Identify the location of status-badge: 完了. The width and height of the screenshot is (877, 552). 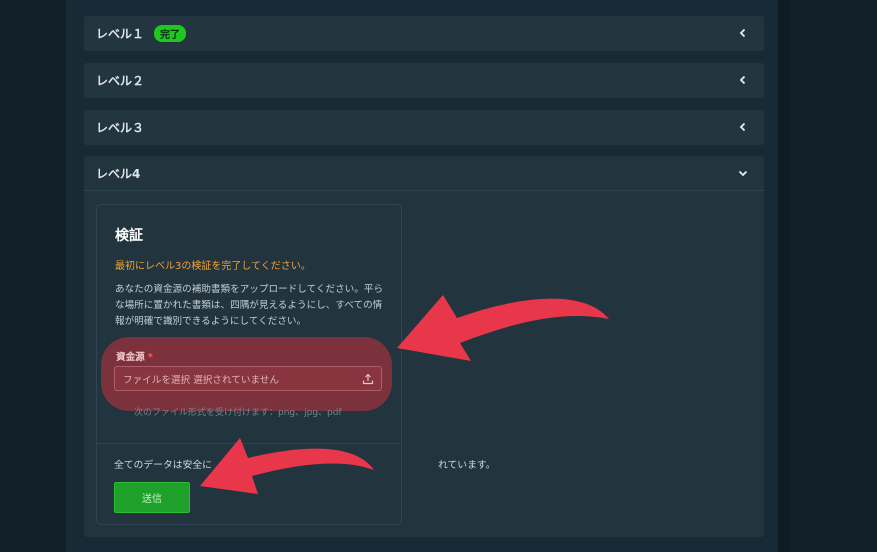
(170, 33).